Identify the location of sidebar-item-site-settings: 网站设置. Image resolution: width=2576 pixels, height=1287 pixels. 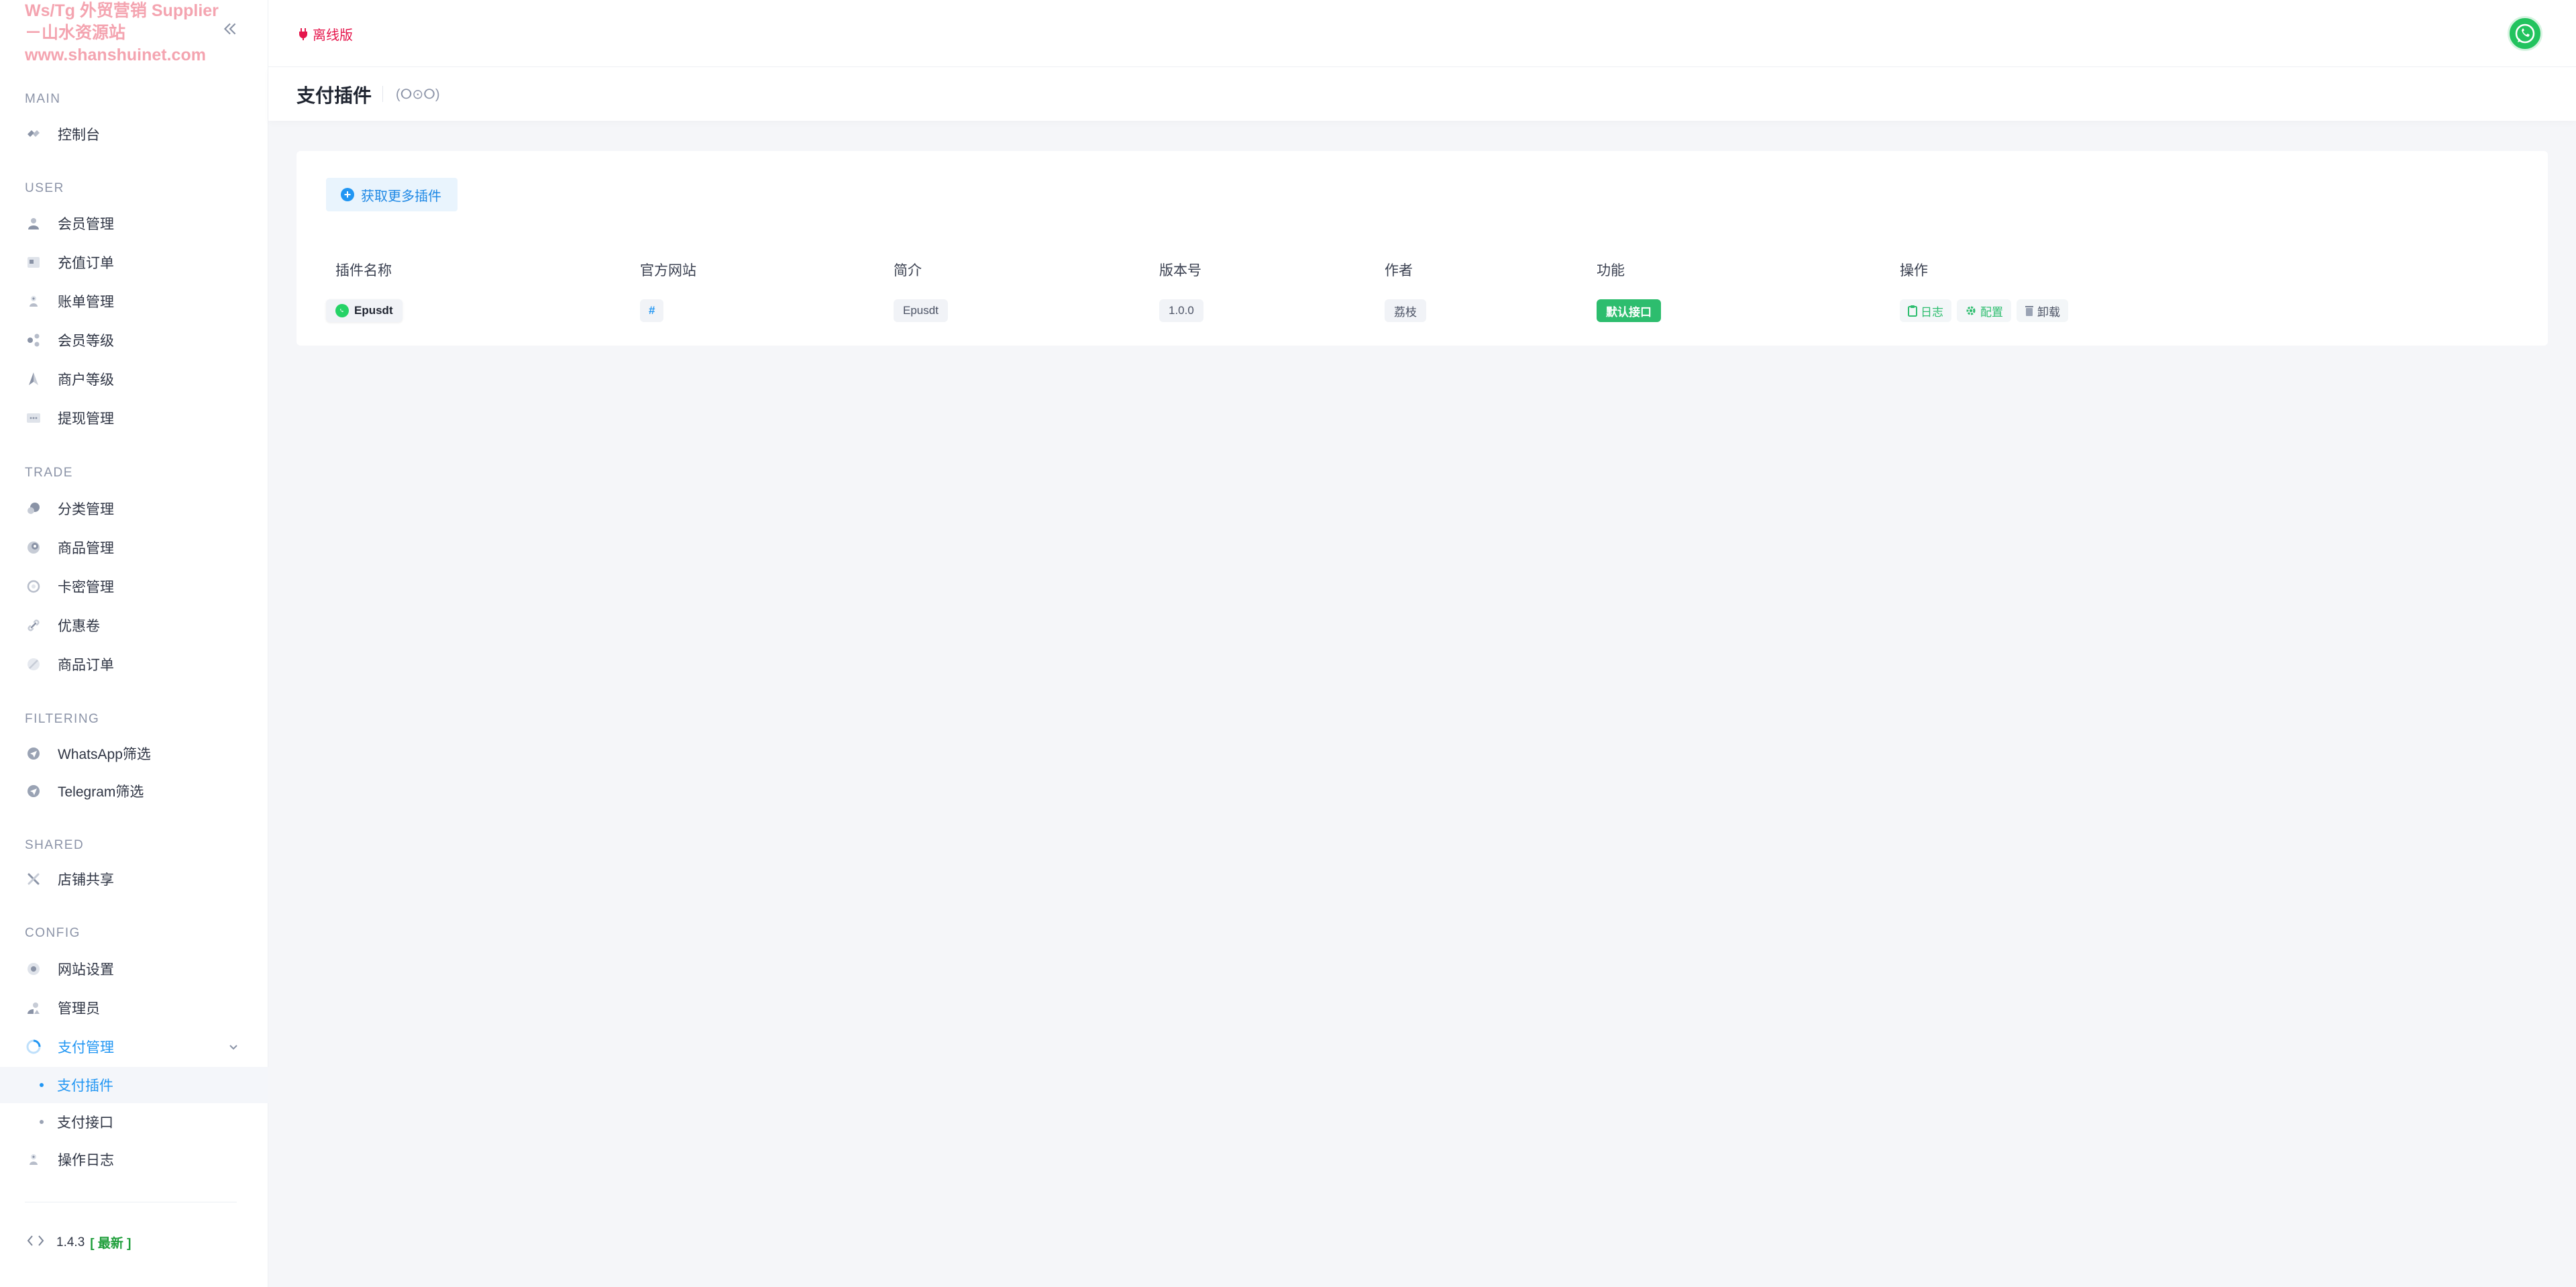
(134, 969).